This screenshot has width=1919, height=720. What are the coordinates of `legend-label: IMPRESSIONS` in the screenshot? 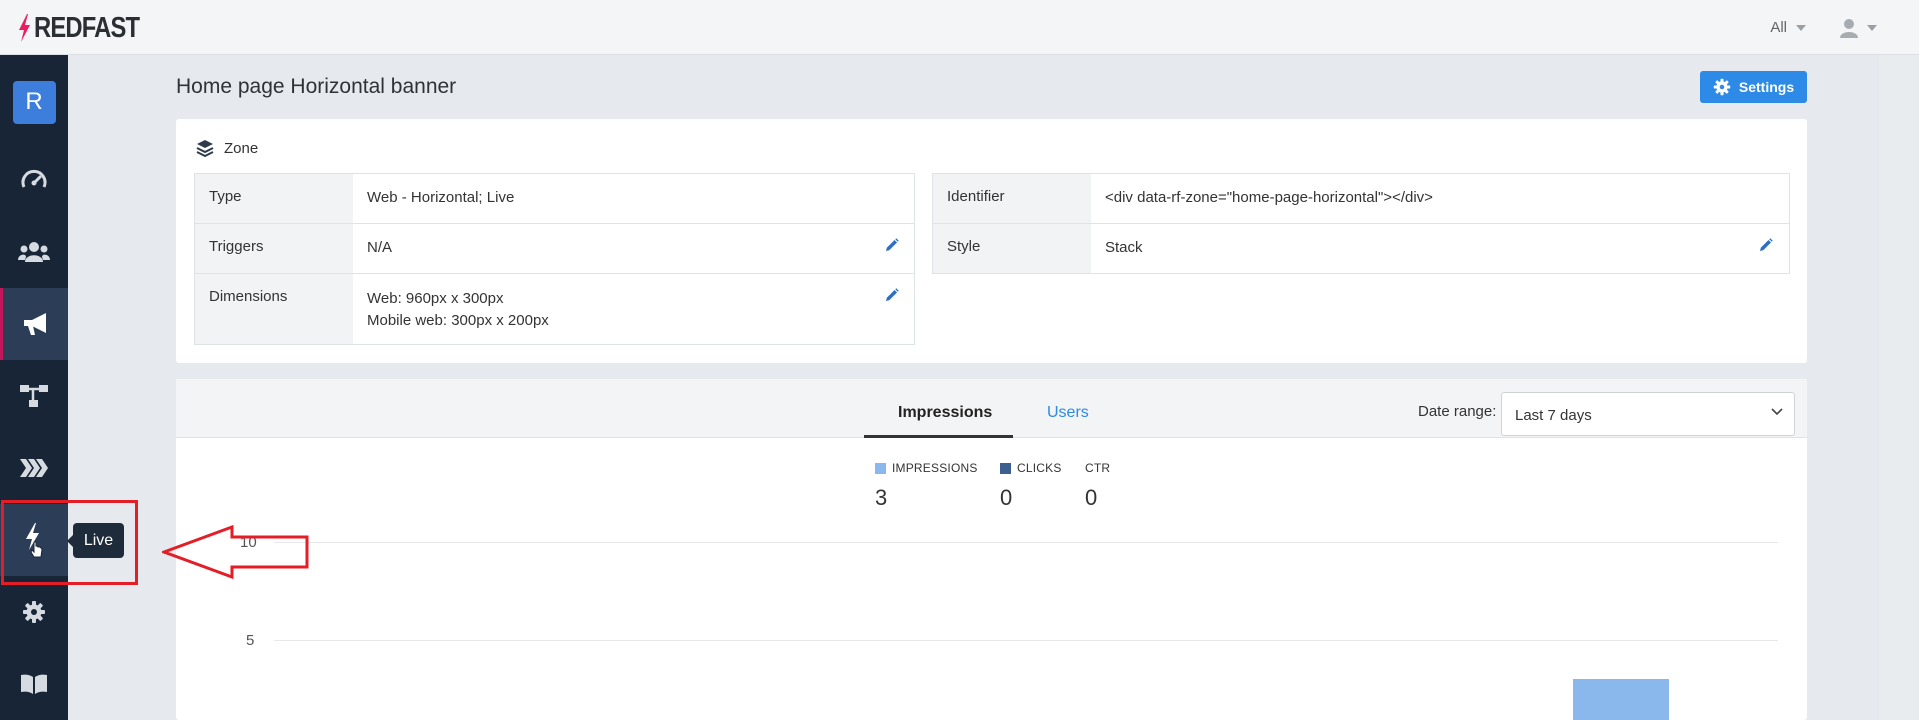 It's located at (935, 468).